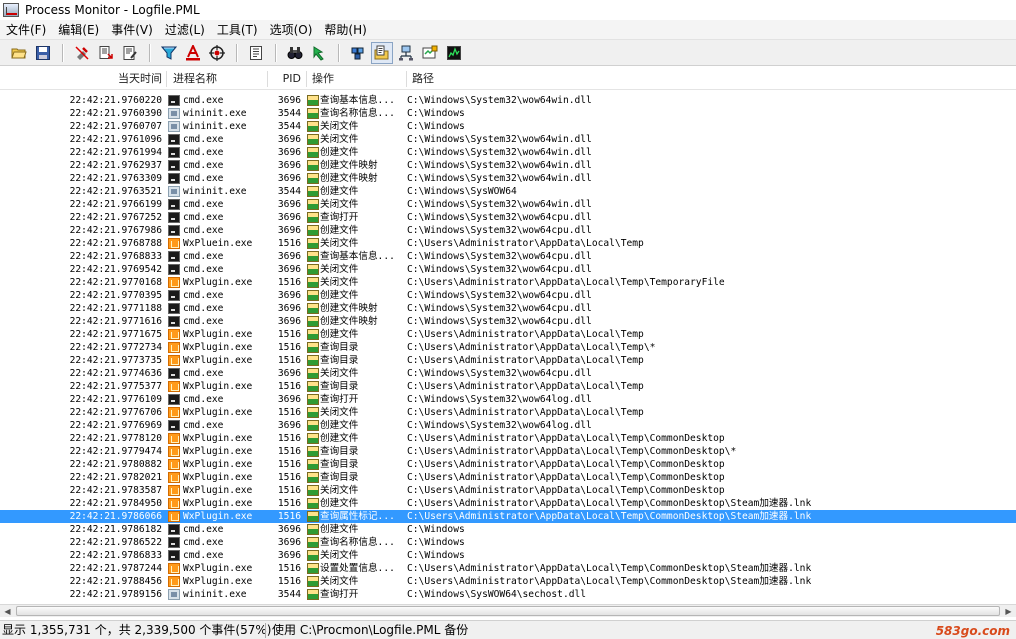  Describe the element at coordinates (137, 79) in the screenshot. I see `column-time: 当天时间` at that location.